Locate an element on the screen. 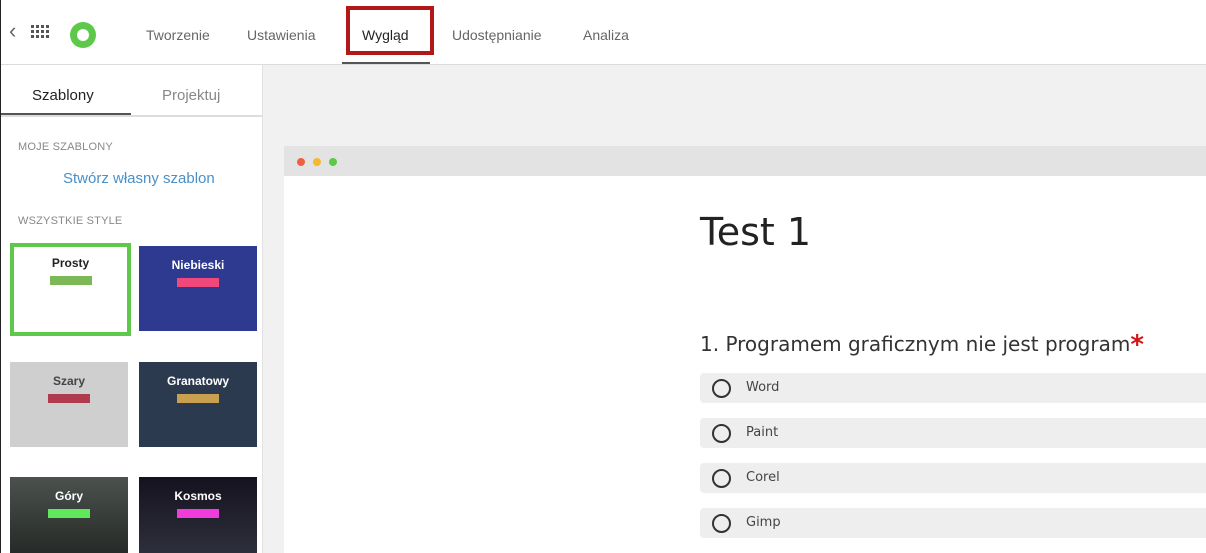  window-dot-green-icon is located at coordinates (333, 162).